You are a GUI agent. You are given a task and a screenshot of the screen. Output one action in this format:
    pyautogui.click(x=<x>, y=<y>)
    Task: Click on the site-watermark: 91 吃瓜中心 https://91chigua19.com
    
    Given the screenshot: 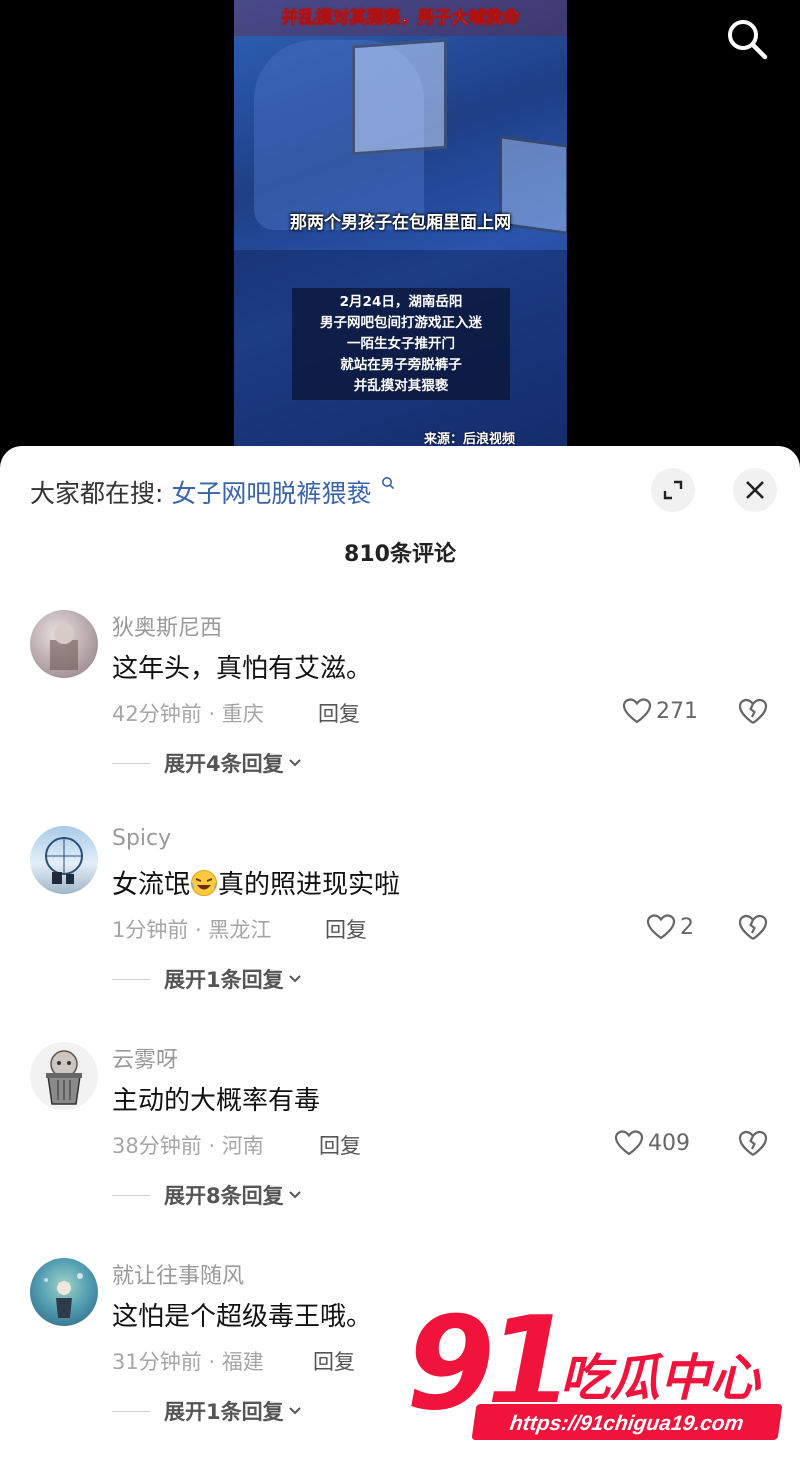 What is the action you would take?
    pyautogui.click(x=600, y=1373)
    